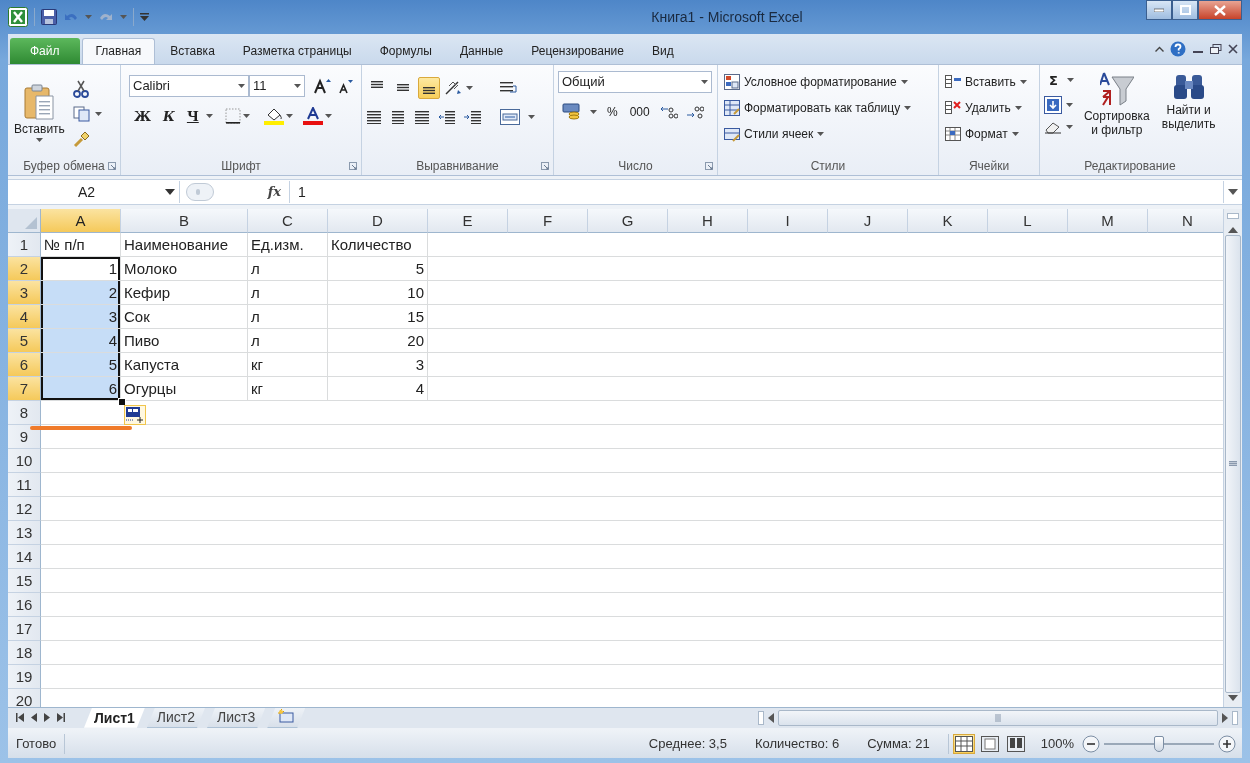 The image size is (1250, 763). I want to click on next-sheet-icon, so click(47, 718).